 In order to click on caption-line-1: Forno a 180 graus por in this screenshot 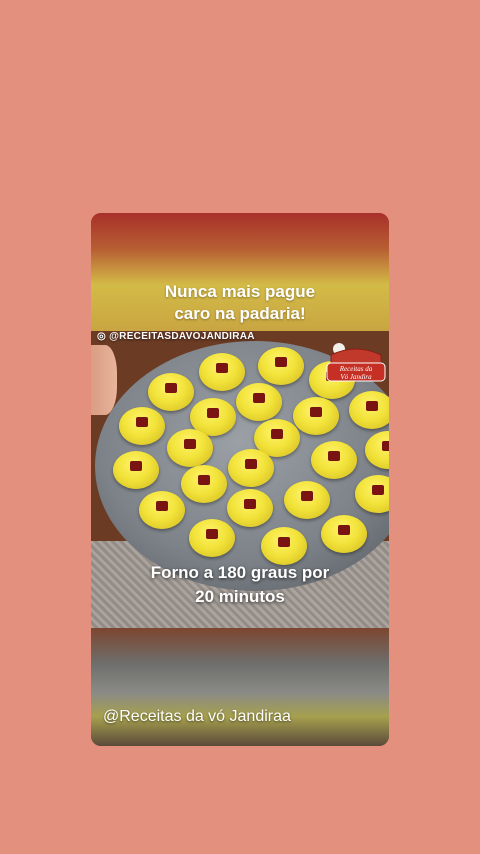, I will do `click(240, 572)`.